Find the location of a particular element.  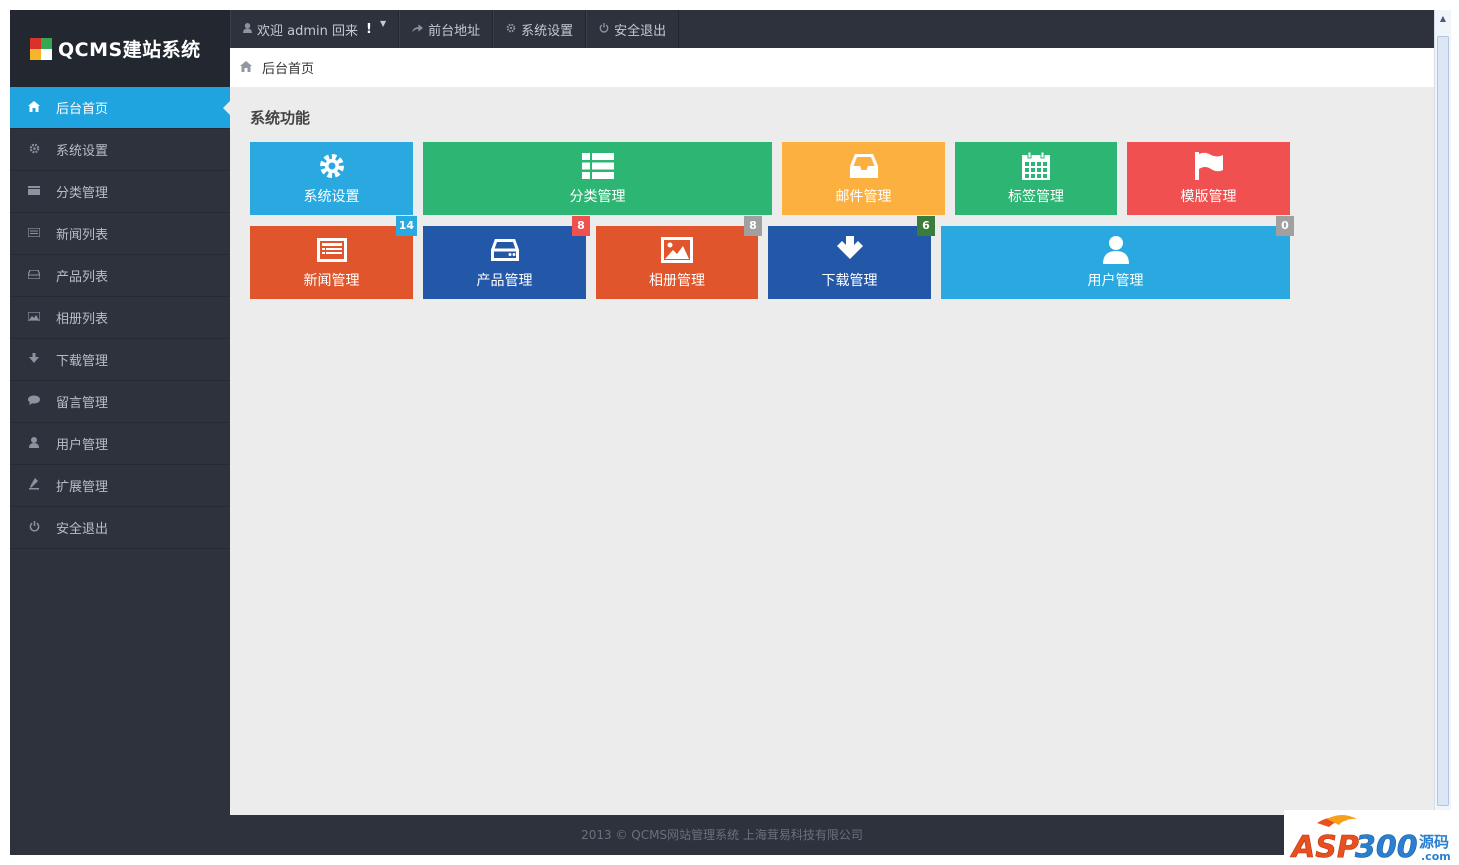

frontend-link: 前台地址 is located at coordinates (446, 29).